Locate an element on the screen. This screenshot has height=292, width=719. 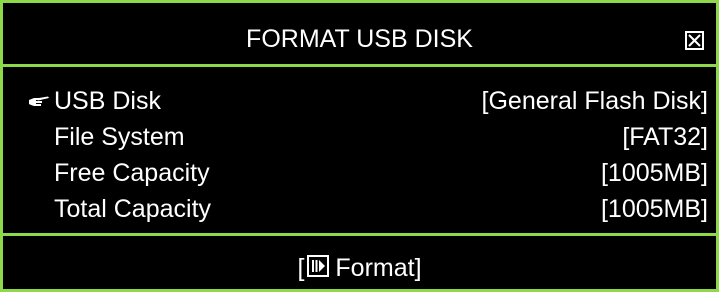
row-total-capacity: Total Capacity [1005MB] is located at coordinates (359, 209).